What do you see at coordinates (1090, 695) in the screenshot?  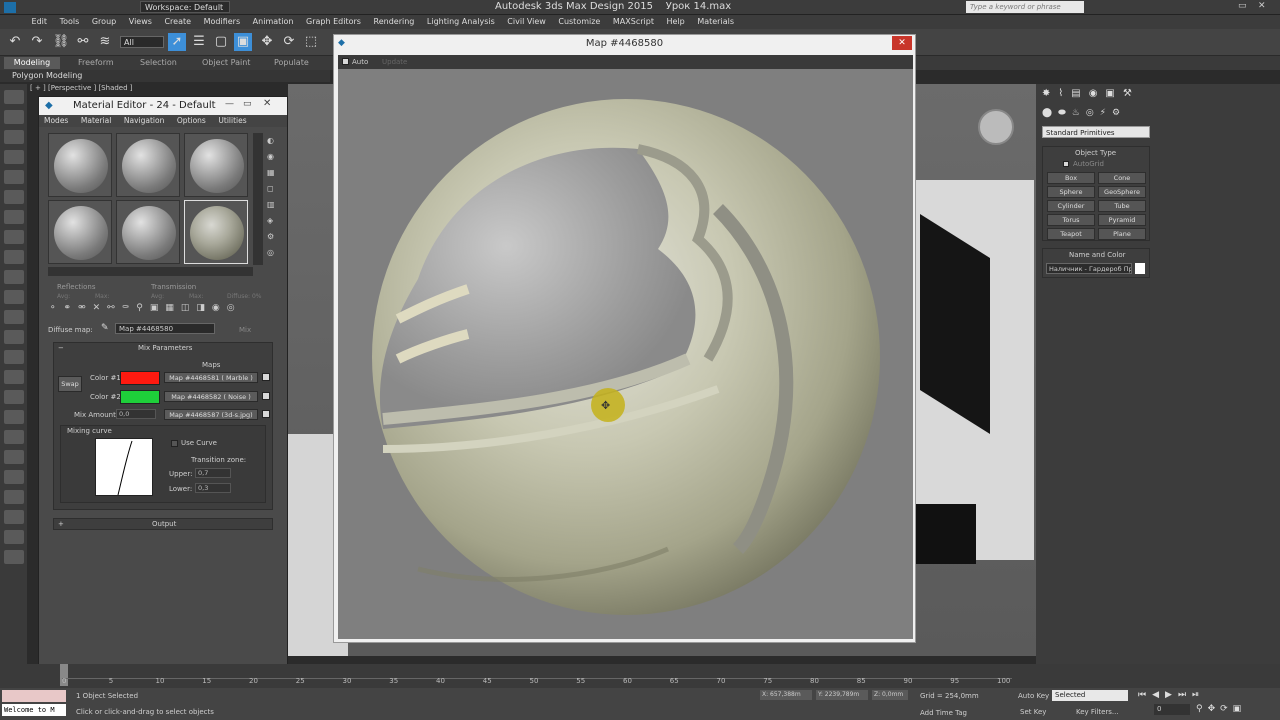 I see `key-selection-dropdown: Selected` at bounding box center [1090, 695].